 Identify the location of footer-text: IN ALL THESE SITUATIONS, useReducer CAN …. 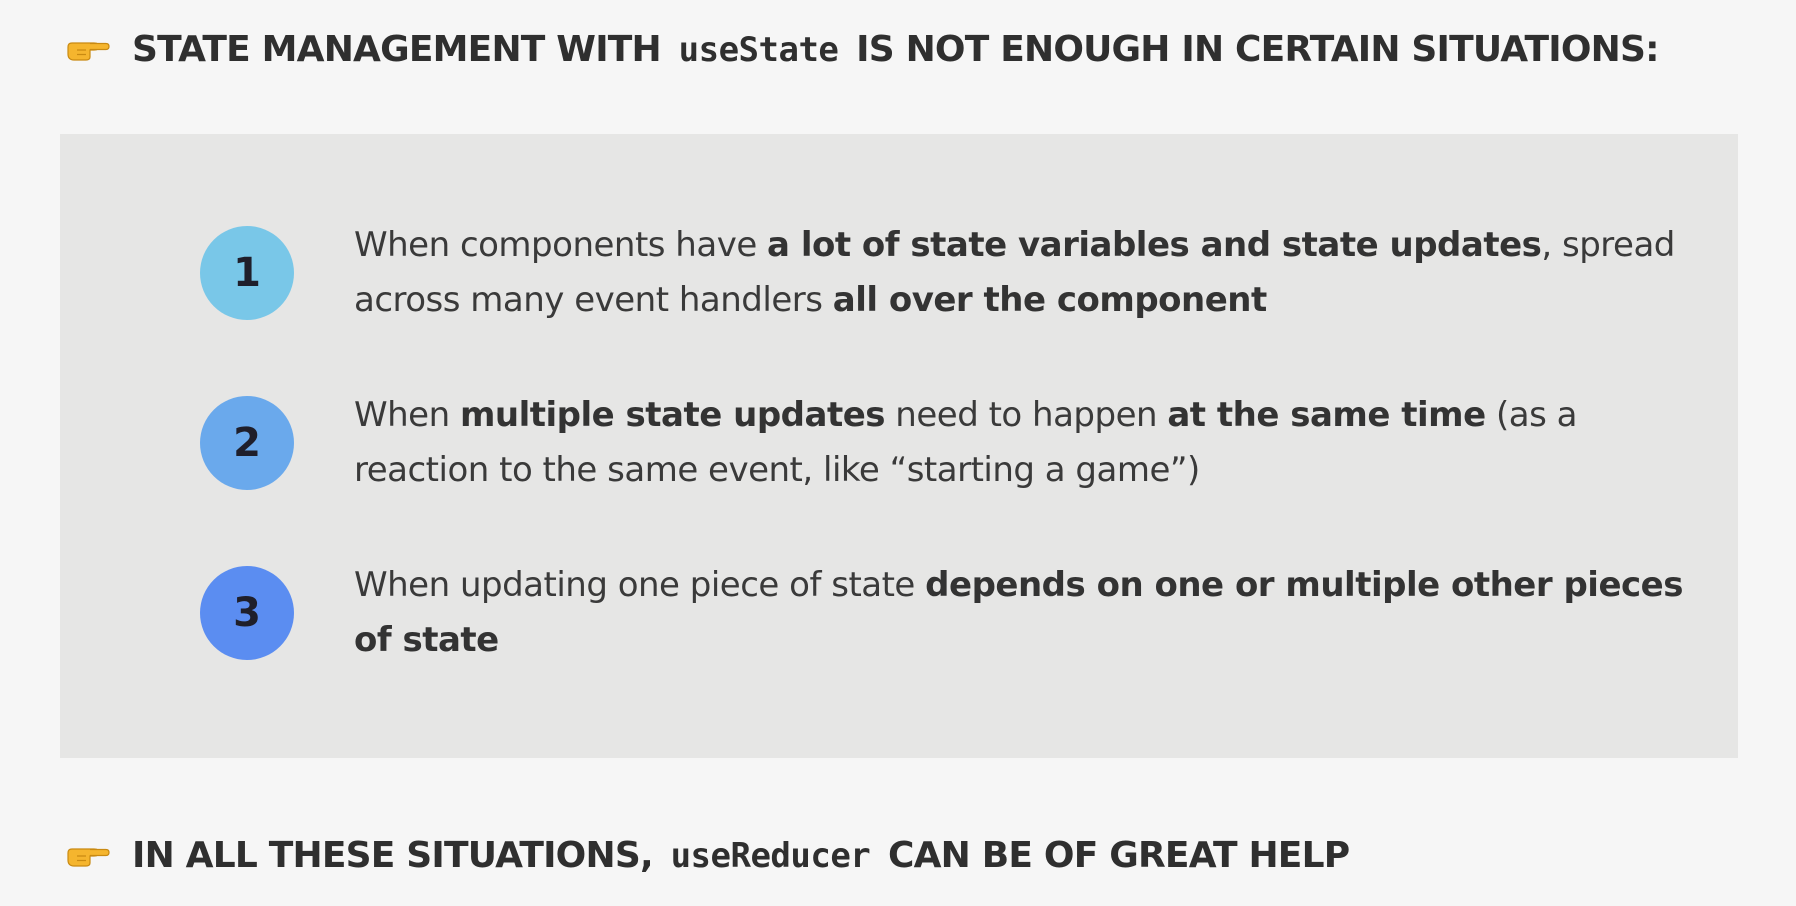
(741, 855).